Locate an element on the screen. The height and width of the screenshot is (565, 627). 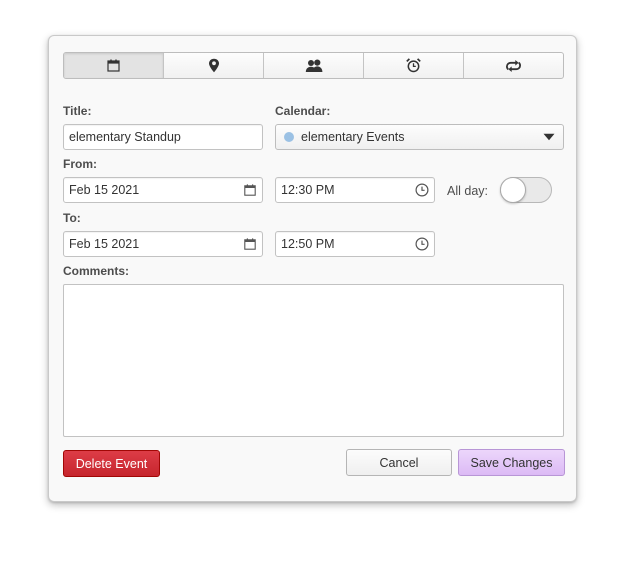
calendar-color-dot is located at coordinates (289, 137).